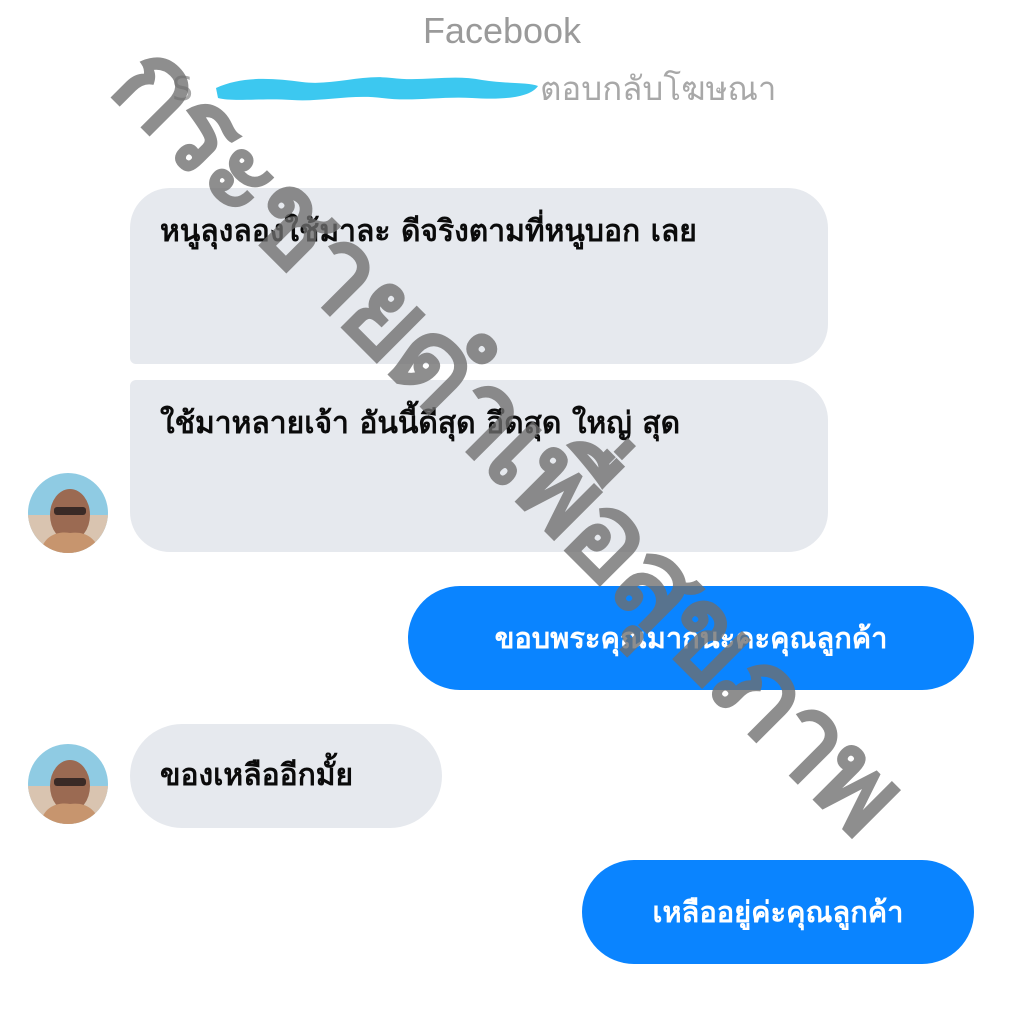  Describe the element at coordinates (778, 912) in the screenshot. I see `outgoing-message-bubble: เหลืออยู่ค่ะคุณลูกค้า` at that location.